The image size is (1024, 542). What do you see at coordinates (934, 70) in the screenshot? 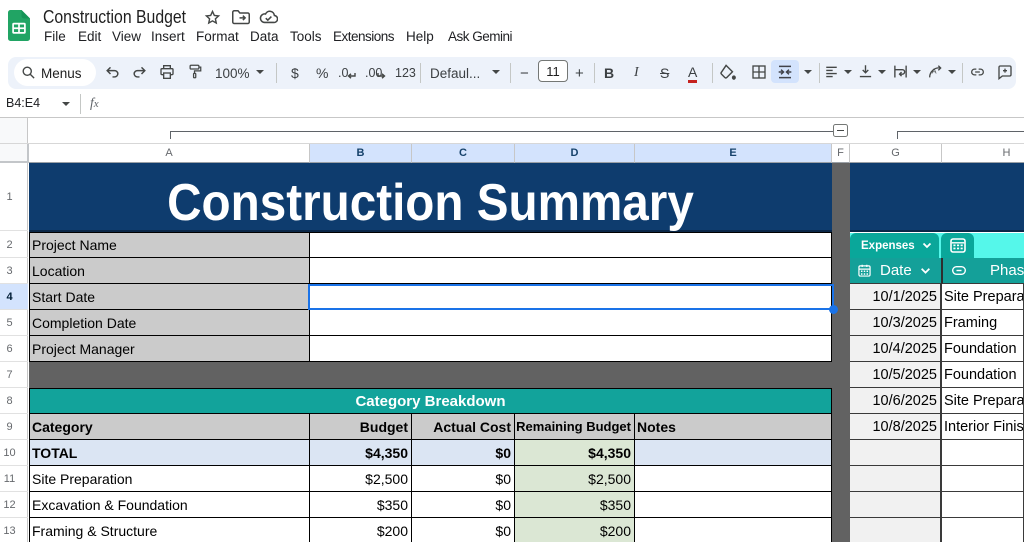
I see `svg-text: A` at bounding box center [934, 70].